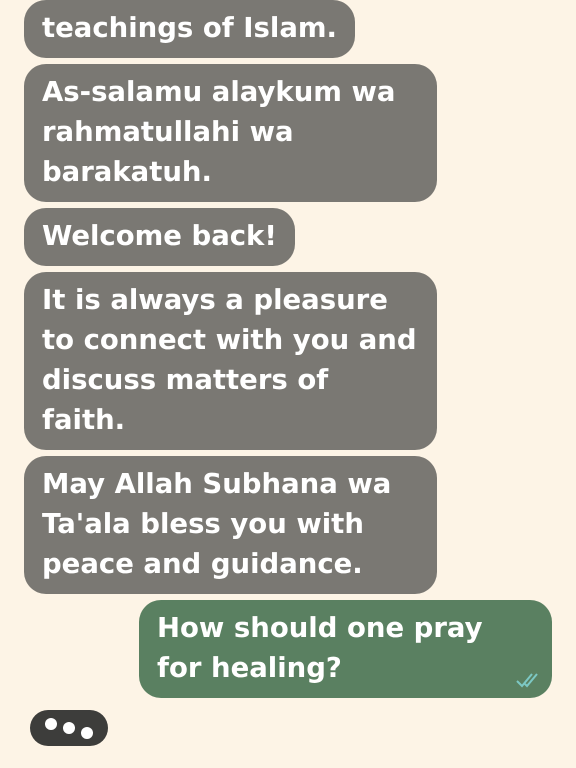 The image size is (576, 768). Describe the element at coordinates (159, 237) in the screenshot. I see `message-bubble: Welcome back!` at that location.